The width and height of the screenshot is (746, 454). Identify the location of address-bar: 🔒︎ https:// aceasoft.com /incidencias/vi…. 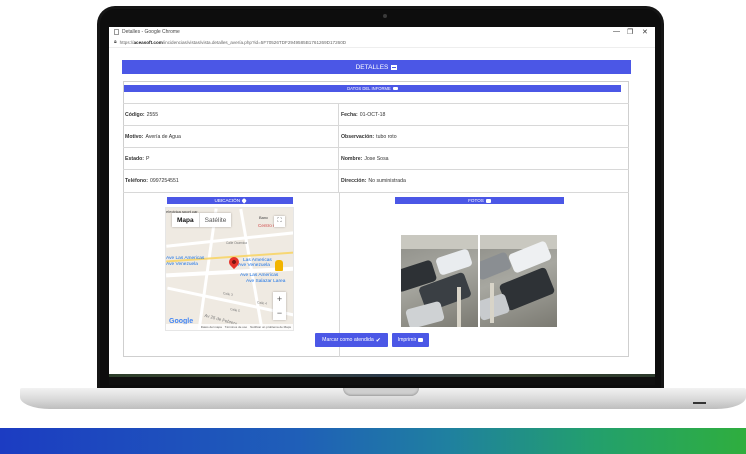
(382, 42).